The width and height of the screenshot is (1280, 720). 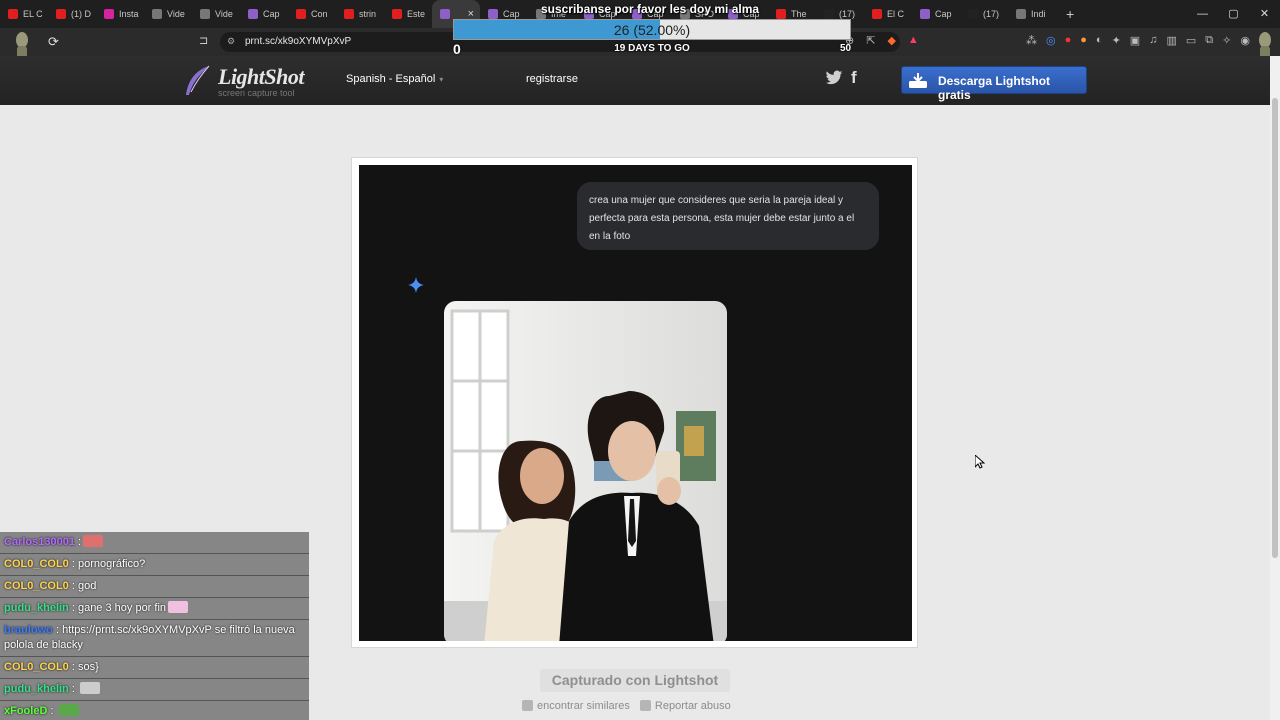 I want to click on browser-tab: strin, so click(x=360, y=14).